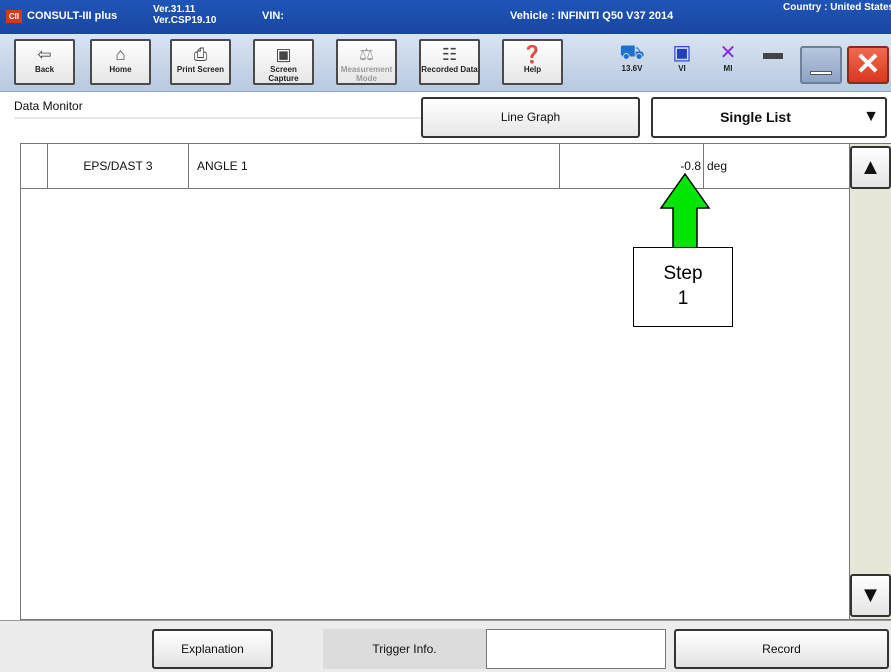 This screenshot has height=672, width=891. What do you see at coordinates (72, 16) in the screenshot?
I see `app-name: CONSULT-III plus` at bounding box center [72, 16].